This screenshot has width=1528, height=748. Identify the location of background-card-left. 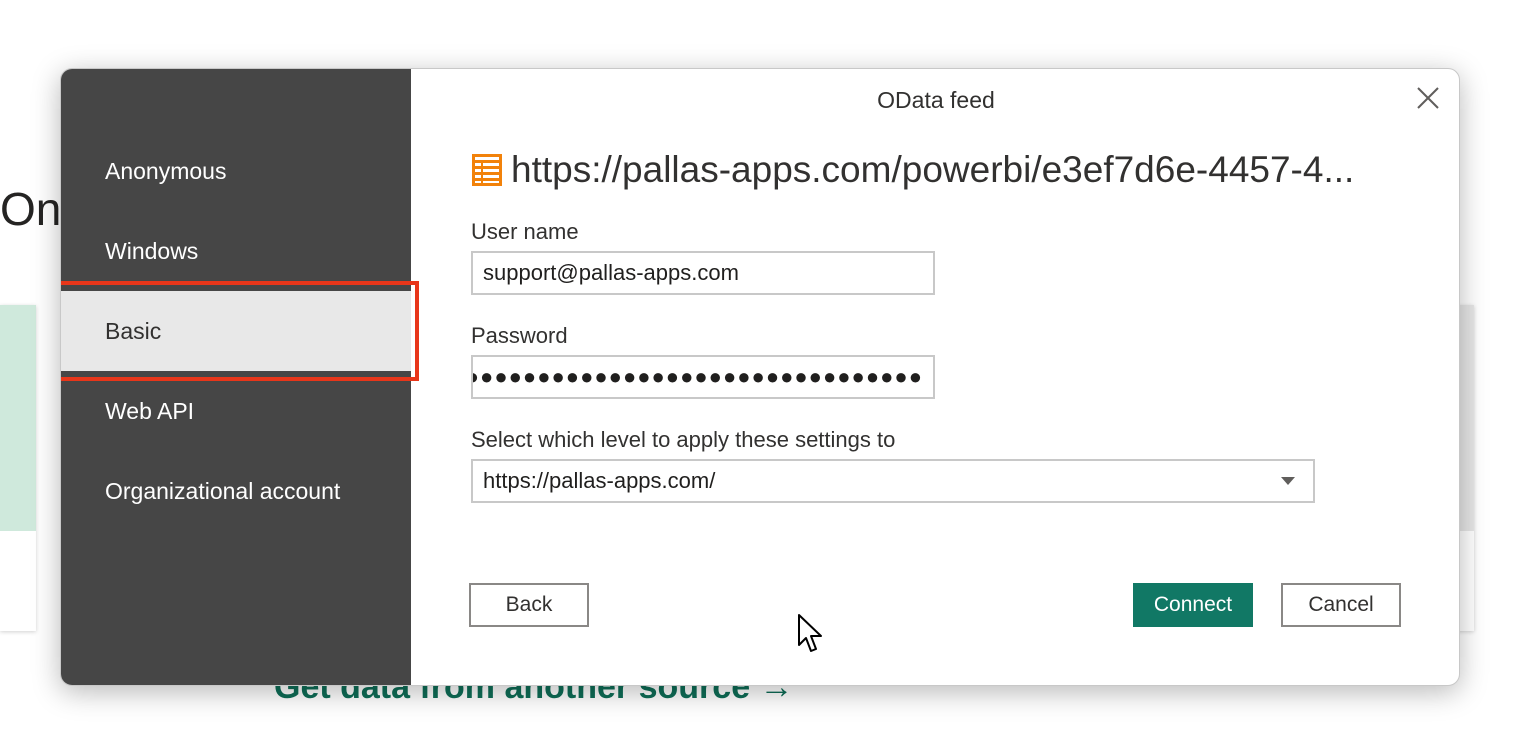
(18, 468).